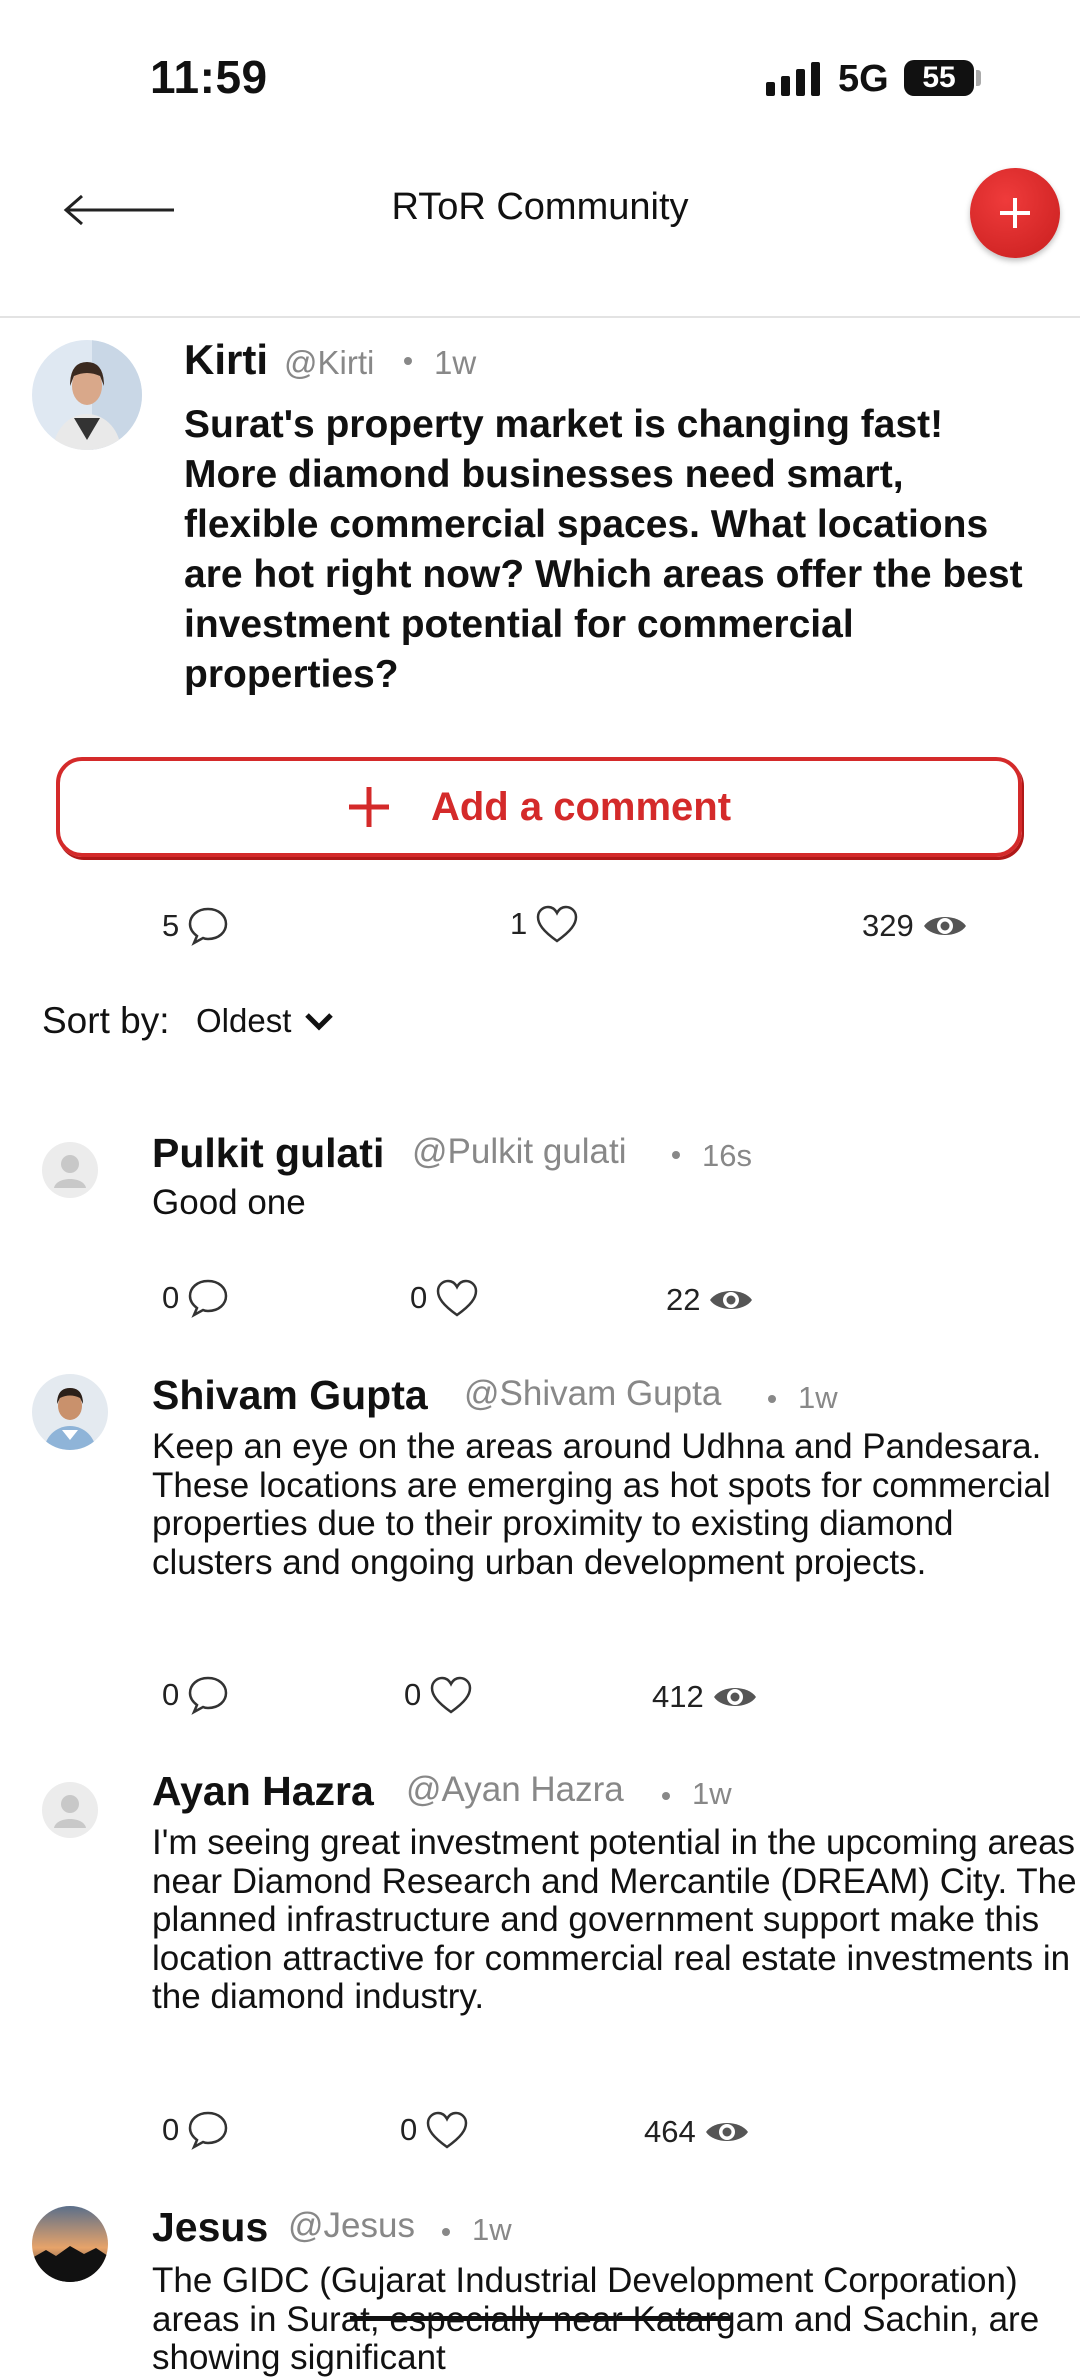 This screenshot has height=2378, width=1080. I want to click on post-comments-stat: 5, so click(195, 926).